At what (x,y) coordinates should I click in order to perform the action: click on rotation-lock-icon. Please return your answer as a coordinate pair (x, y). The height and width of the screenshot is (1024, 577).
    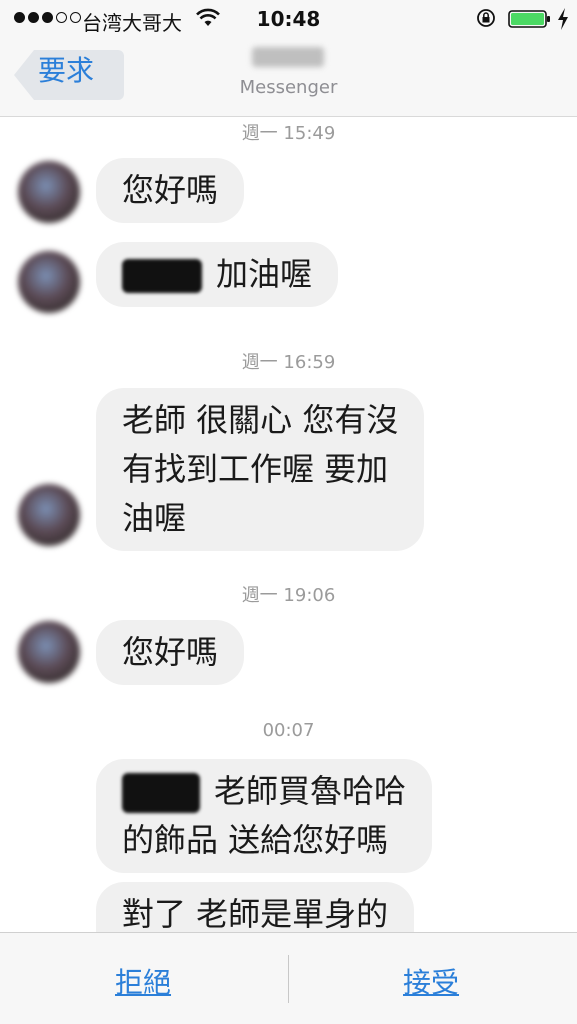
    Looking at the image, I should click on (486, 18).